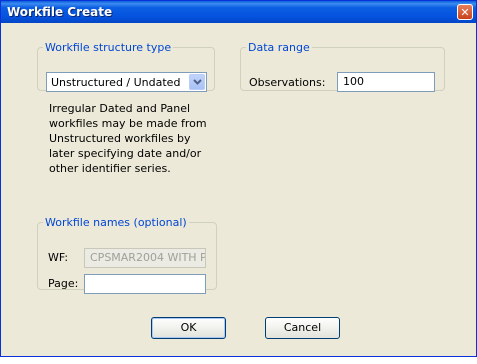  I want to click on chevron-down-icon, so click(197, 82).